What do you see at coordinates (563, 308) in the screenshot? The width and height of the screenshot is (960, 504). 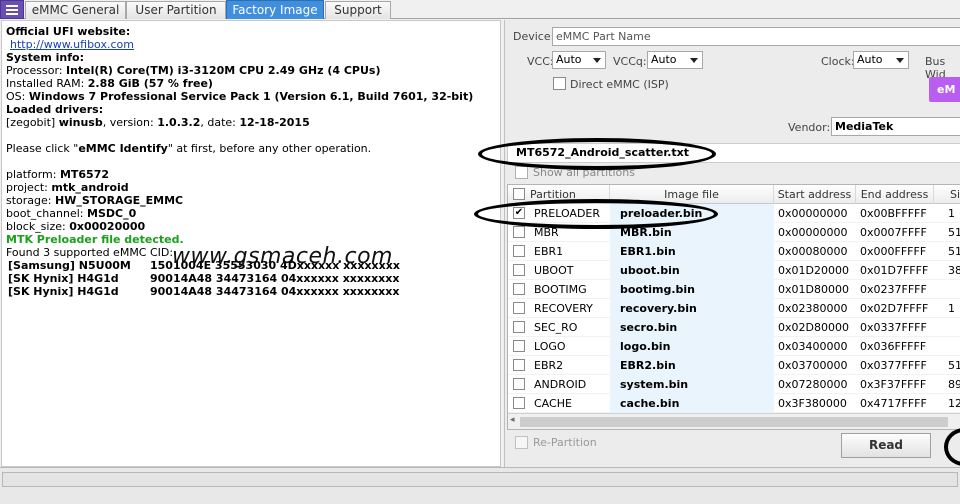 I see `cell-partition: RECOVERY` at bounding box center [563, 308].